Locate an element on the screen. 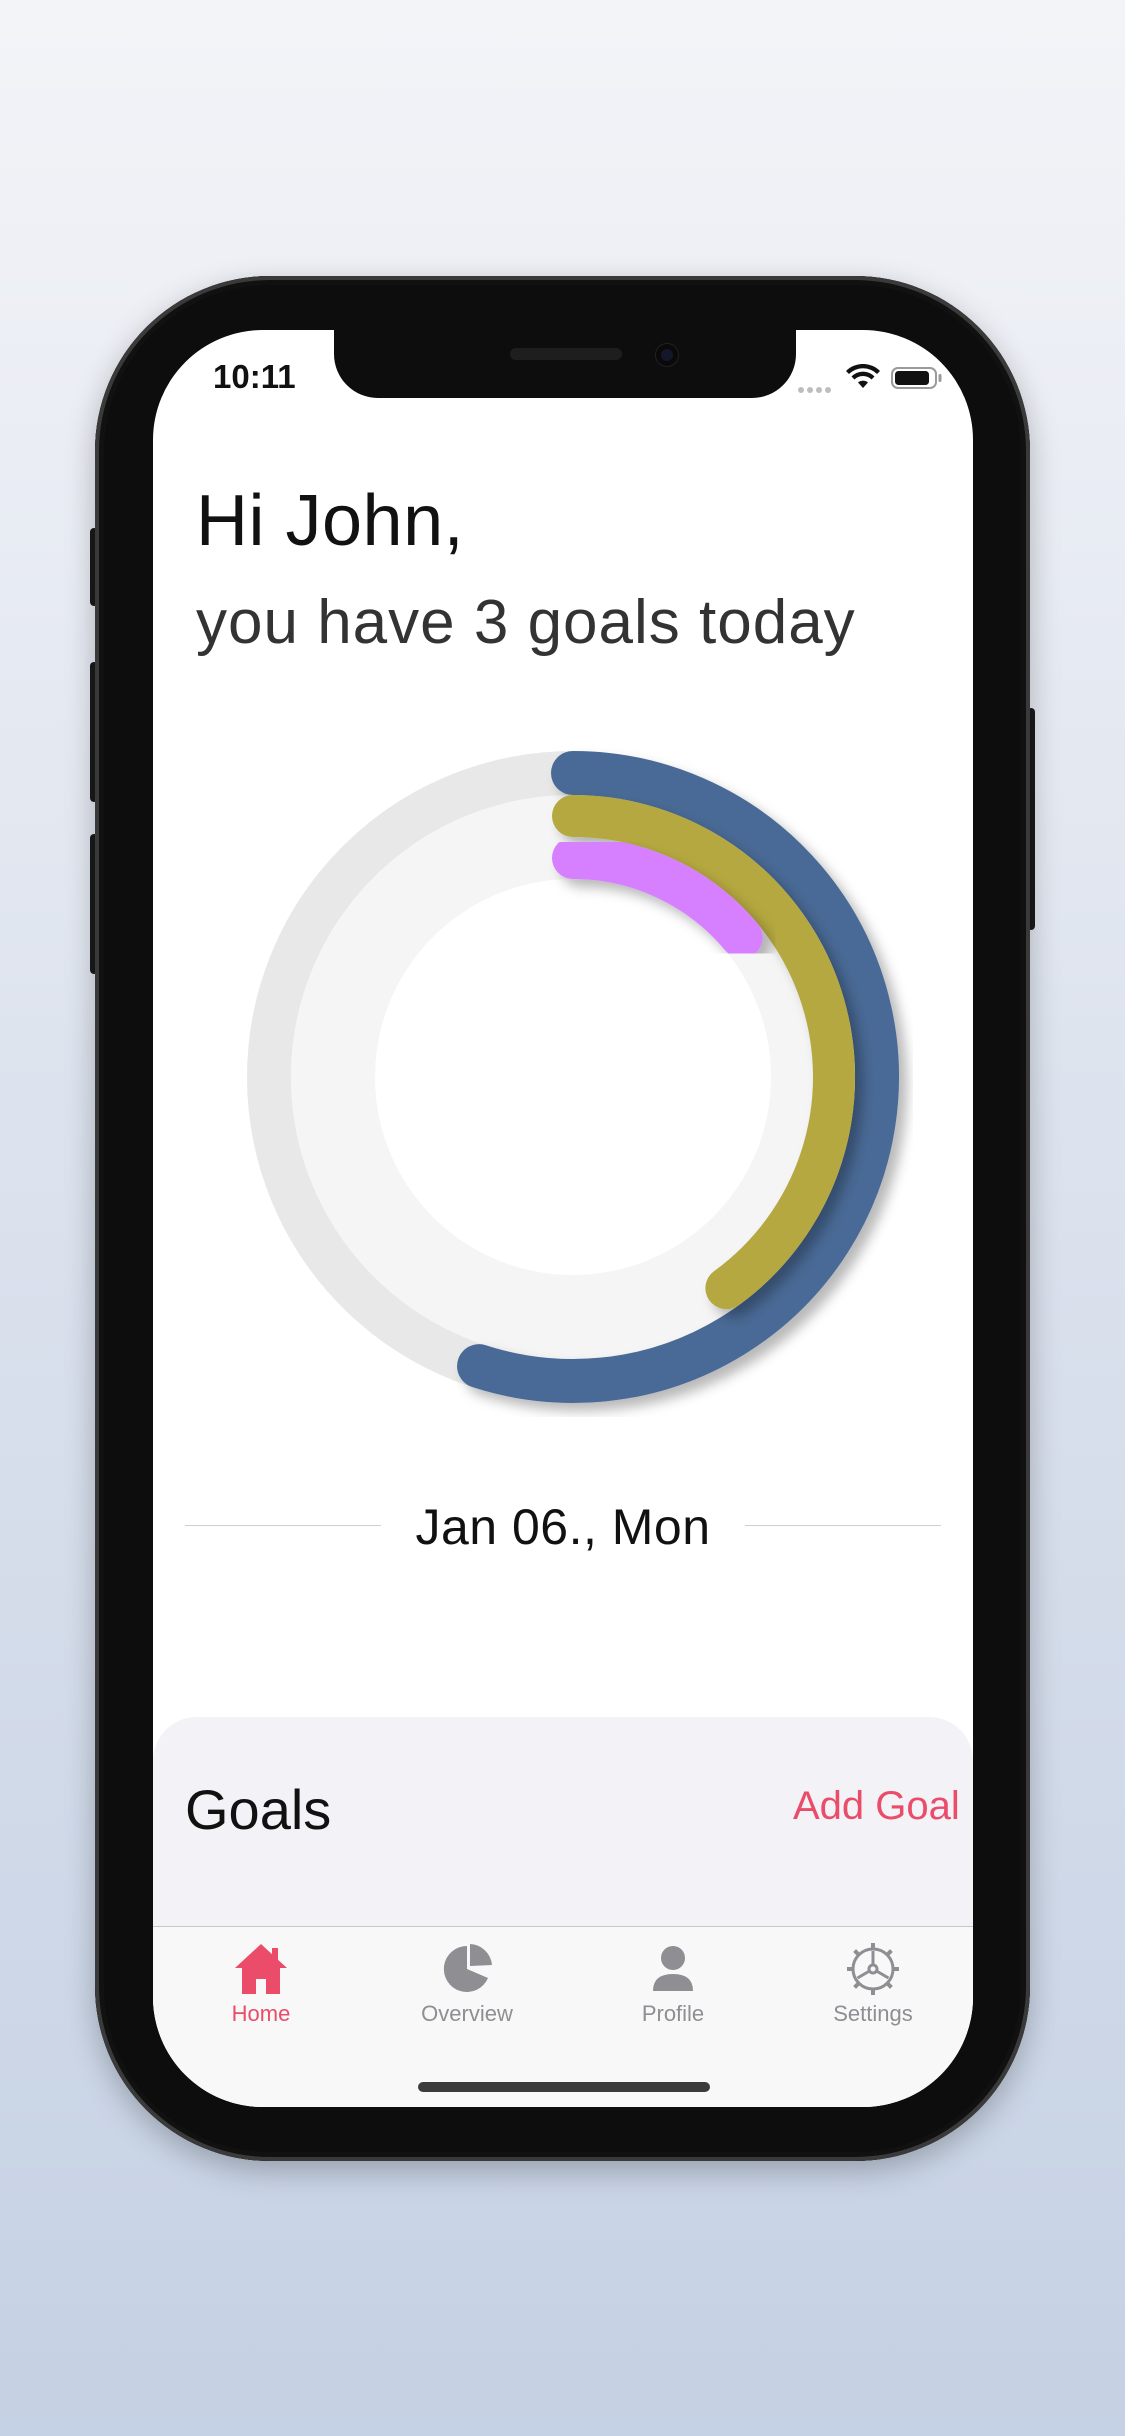 The width and height of the screenshot is (1125, 2436). gear-icon is located at coordinates (873, 1969).